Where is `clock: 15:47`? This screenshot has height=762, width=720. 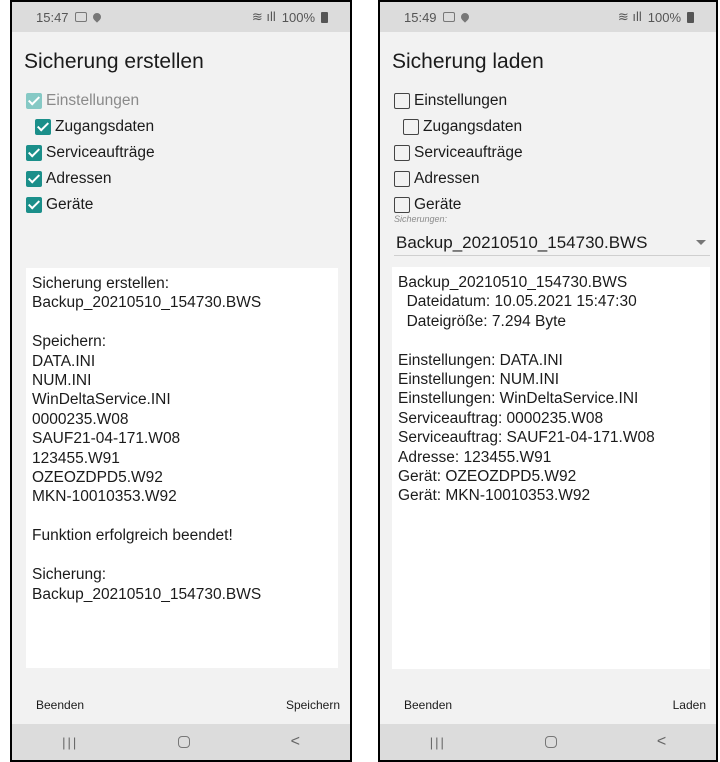
clock: 15:47 is located at coordinates (52, 17).